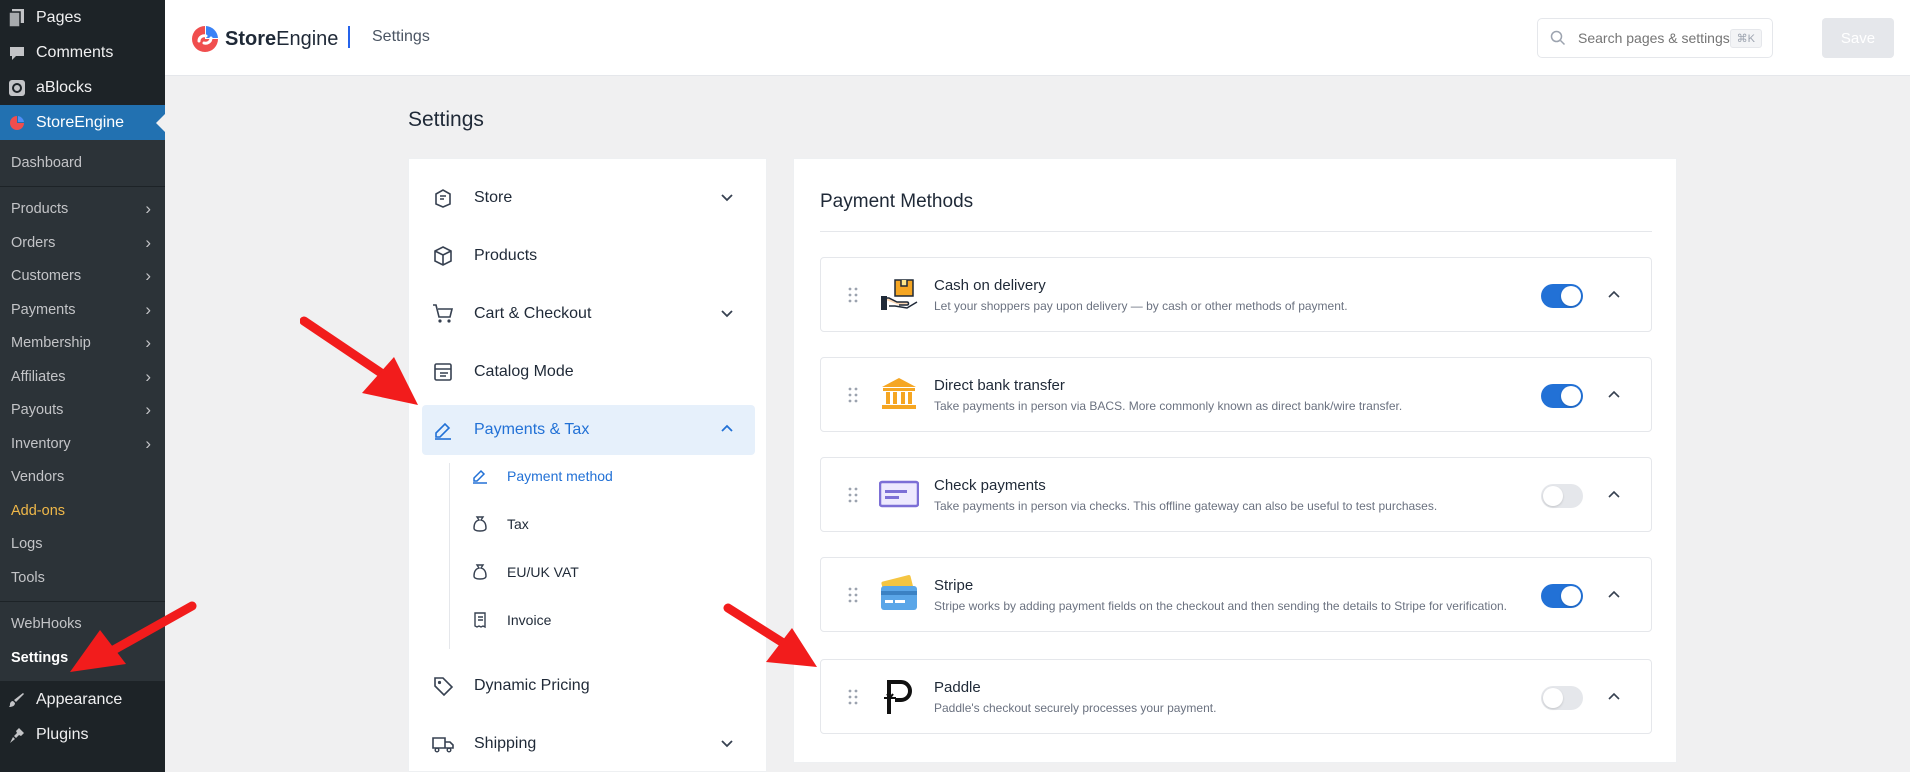  Describe the element at coordinates (443, 686) in the screenshot. I see `tag-icon` at that location.